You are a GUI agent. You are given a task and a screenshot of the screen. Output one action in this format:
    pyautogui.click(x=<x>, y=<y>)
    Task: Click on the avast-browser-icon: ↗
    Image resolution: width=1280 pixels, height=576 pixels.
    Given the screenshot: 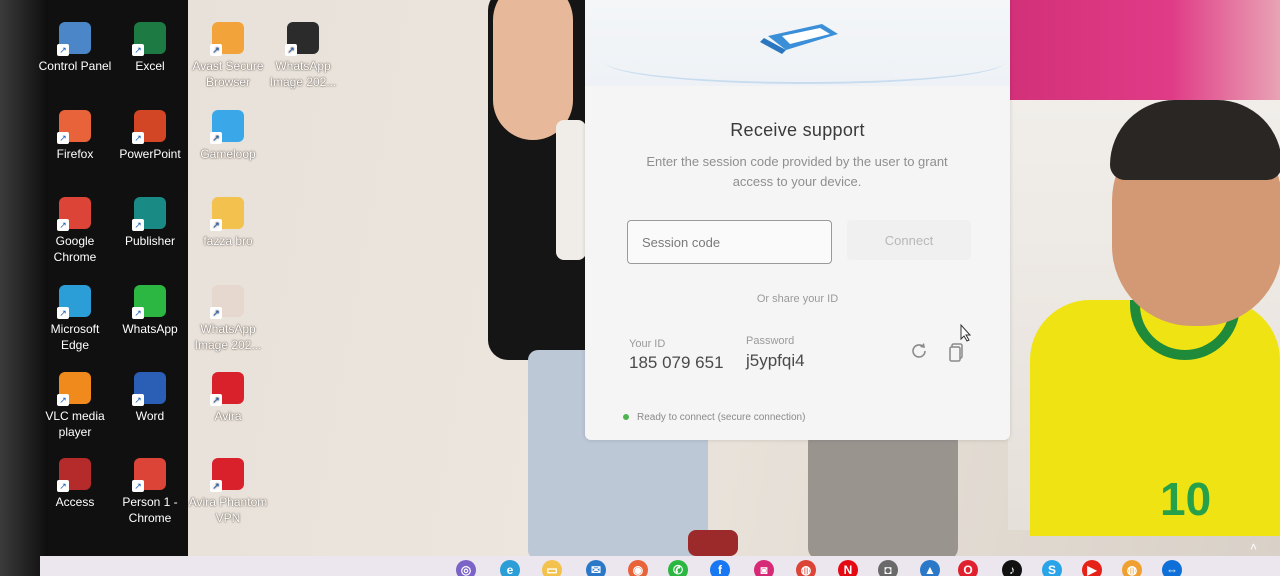 What is the action you would take?
    pyautogui.click(x=227, y=39)
    